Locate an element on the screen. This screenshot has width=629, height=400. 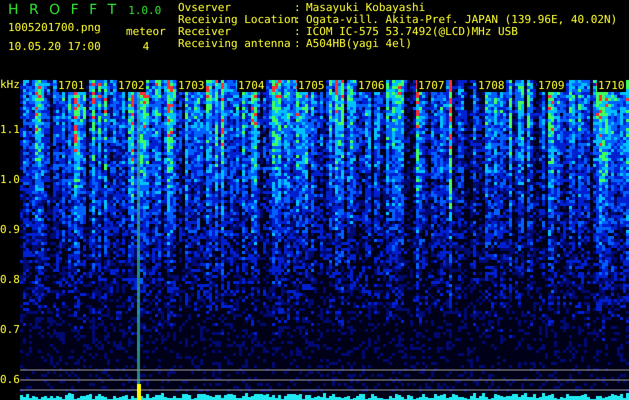
time-label: 1702 is located at coordinates (131, 86).